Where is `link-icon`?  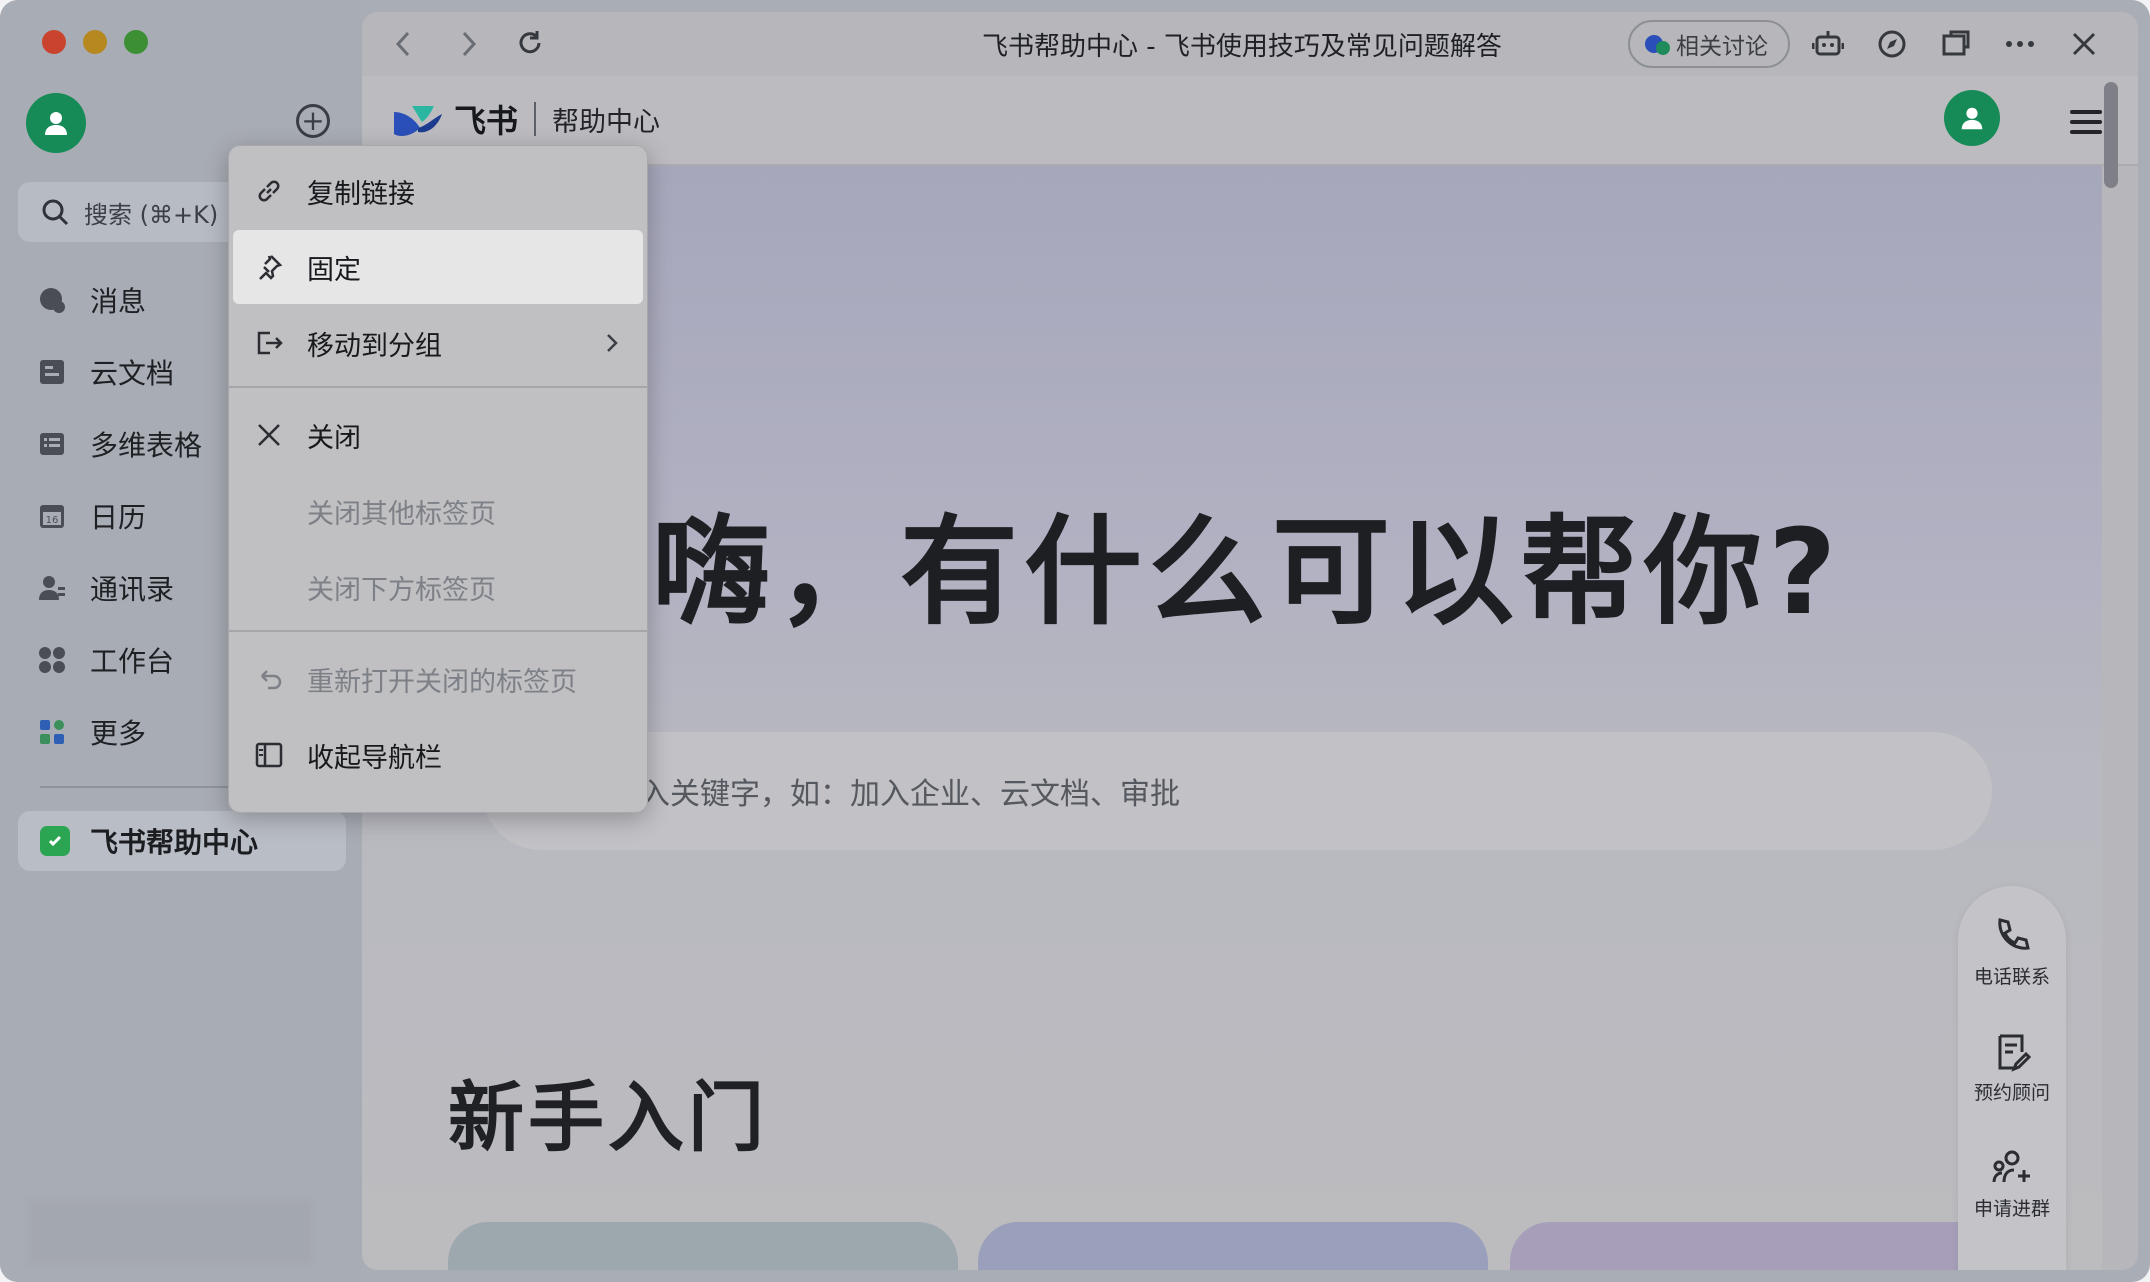
link-icon is located at coordinates (269, 191).